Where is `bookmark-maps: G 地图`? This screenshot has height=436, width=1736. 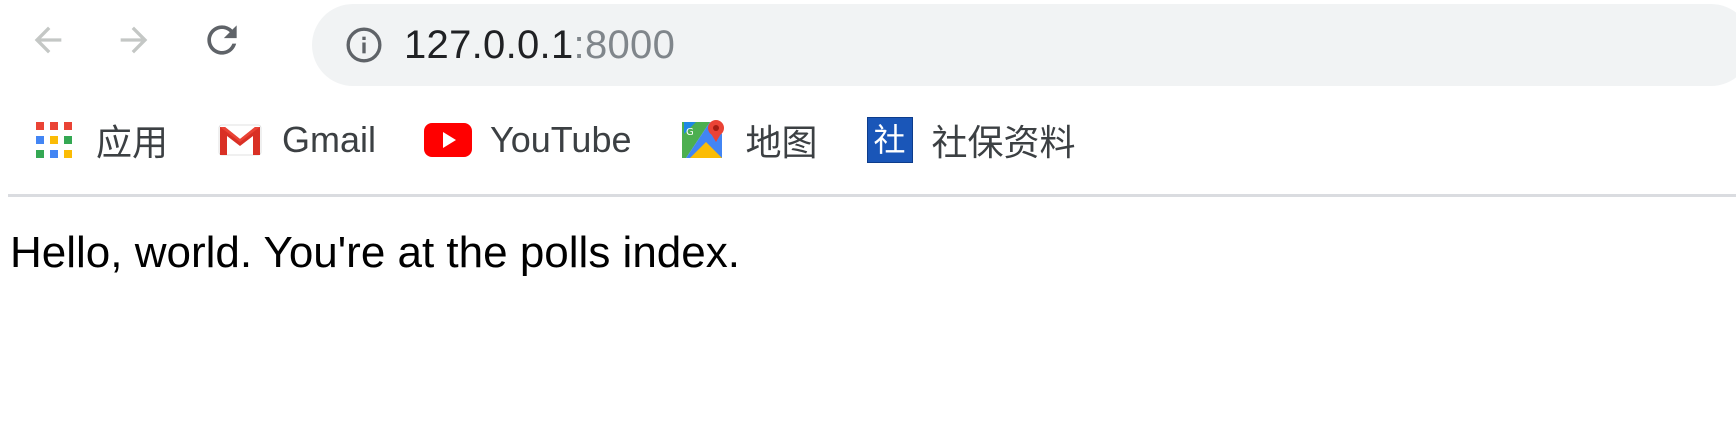 bookmark-maps: G 地图 is located at coordinates (749, 140).